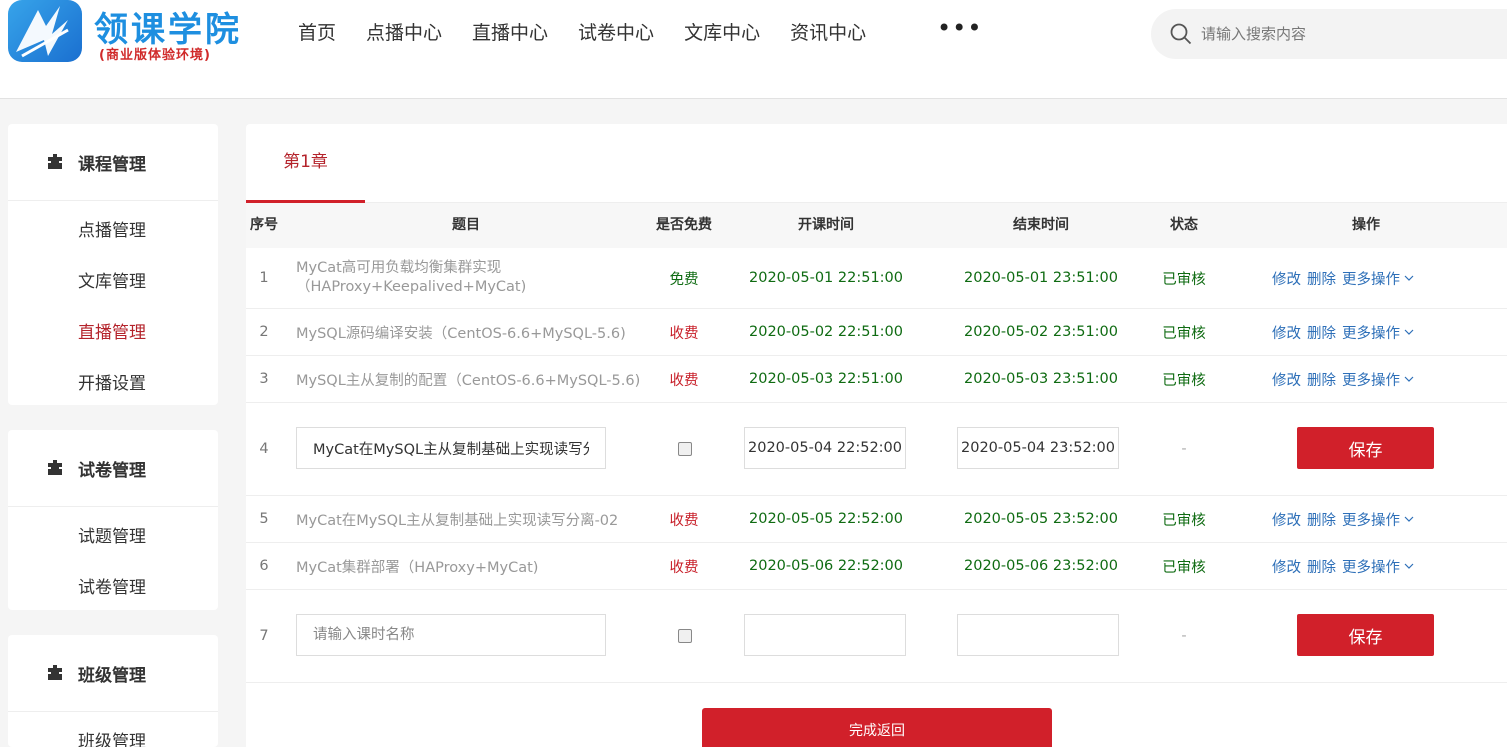 This screenshot has height=747, width=1507. What do you see at coordinates (826, 225) in the screenshot?
I see `col-start: 开课时间` at bounding box center [826, 225].